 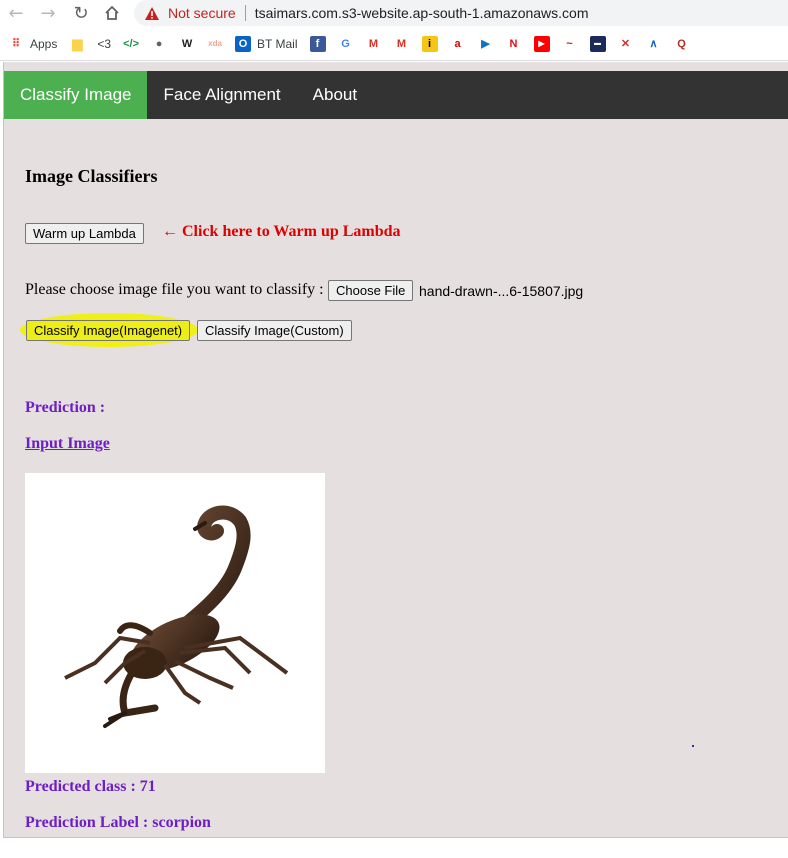 What do you see at coordinates (65, 407) in the screenshot?
I see `prediction-heading: Prediction :` at bounding box center [65, 407].